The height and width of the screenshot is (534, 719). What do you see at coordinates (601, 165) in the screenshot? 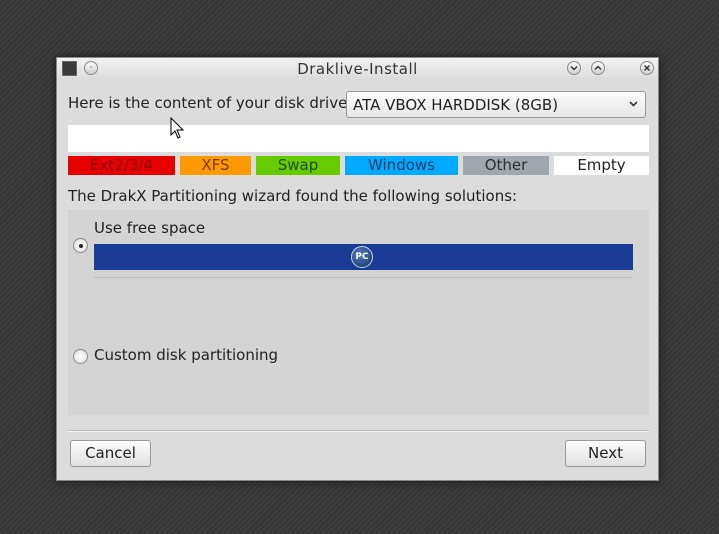
I see `legend-empty: Empty` at bounding box center [601, 165].